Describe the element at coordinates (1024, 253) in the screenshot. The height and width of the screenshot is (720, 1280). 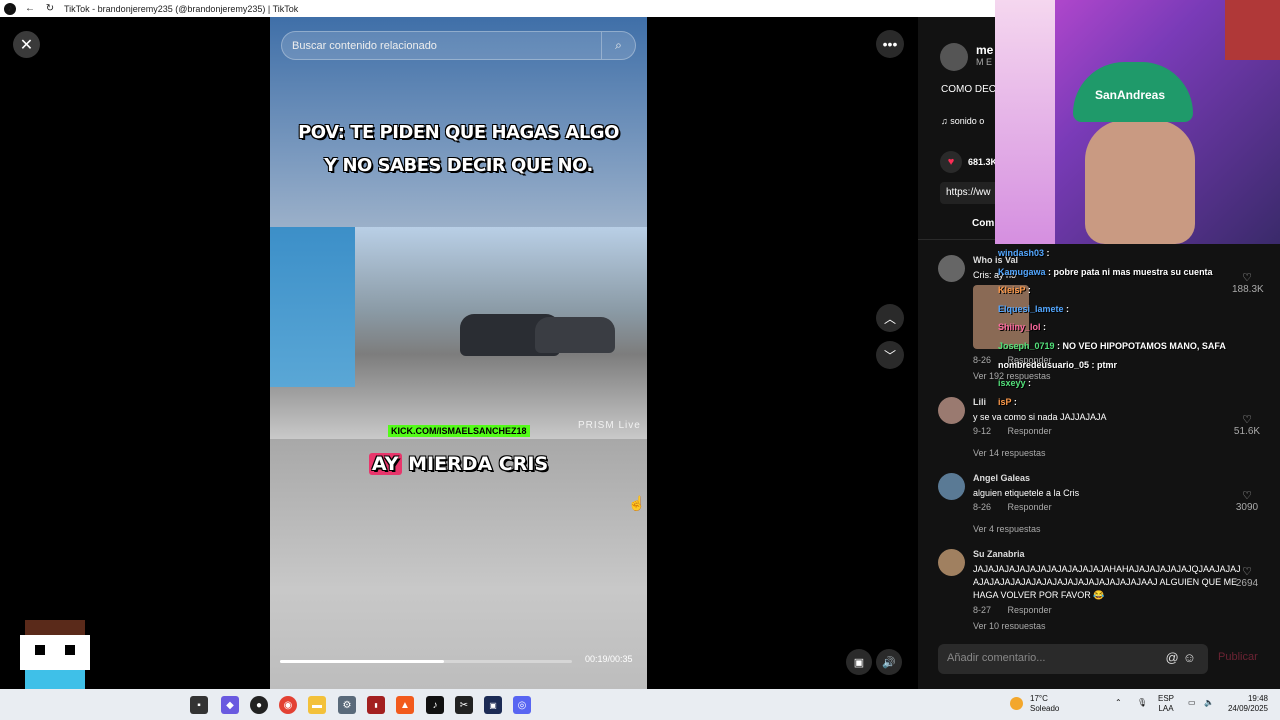
I see `chat-message: windash03 :` at that location.